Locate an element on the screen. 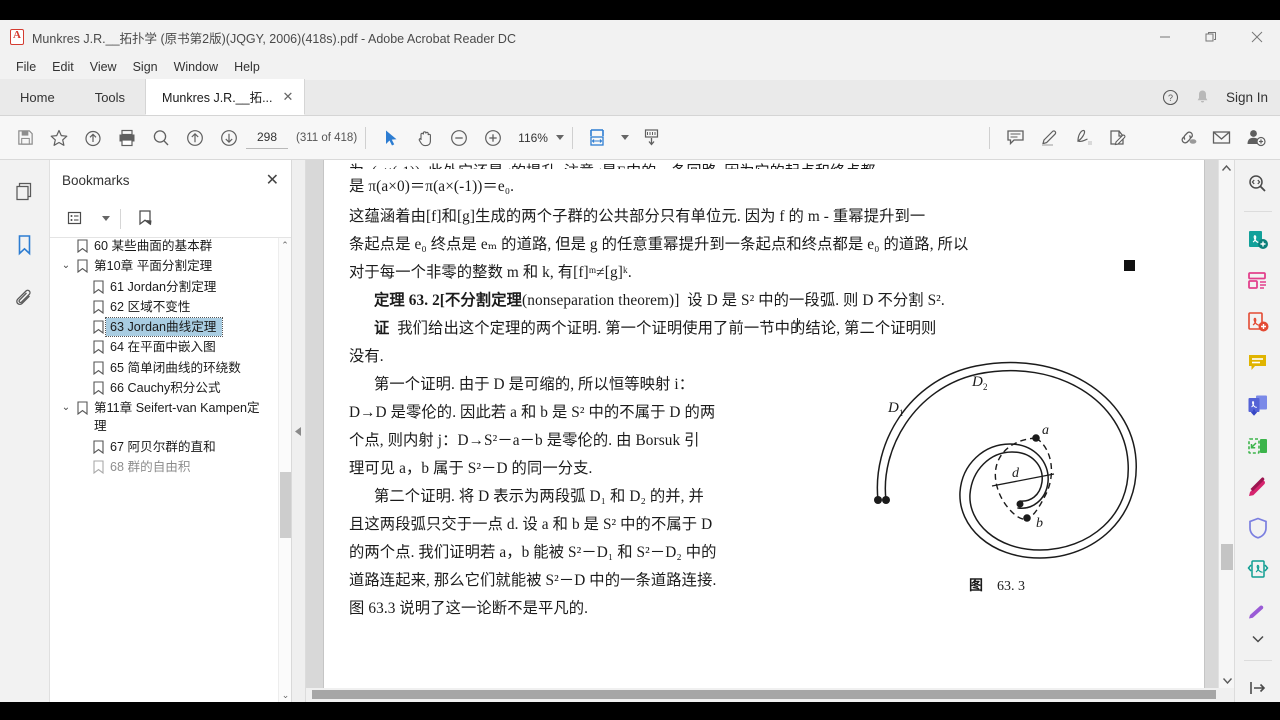 The height and width of the screenshot is (720, 1280). sidebar-item-bookmarks is located at coordinates (25, 245).